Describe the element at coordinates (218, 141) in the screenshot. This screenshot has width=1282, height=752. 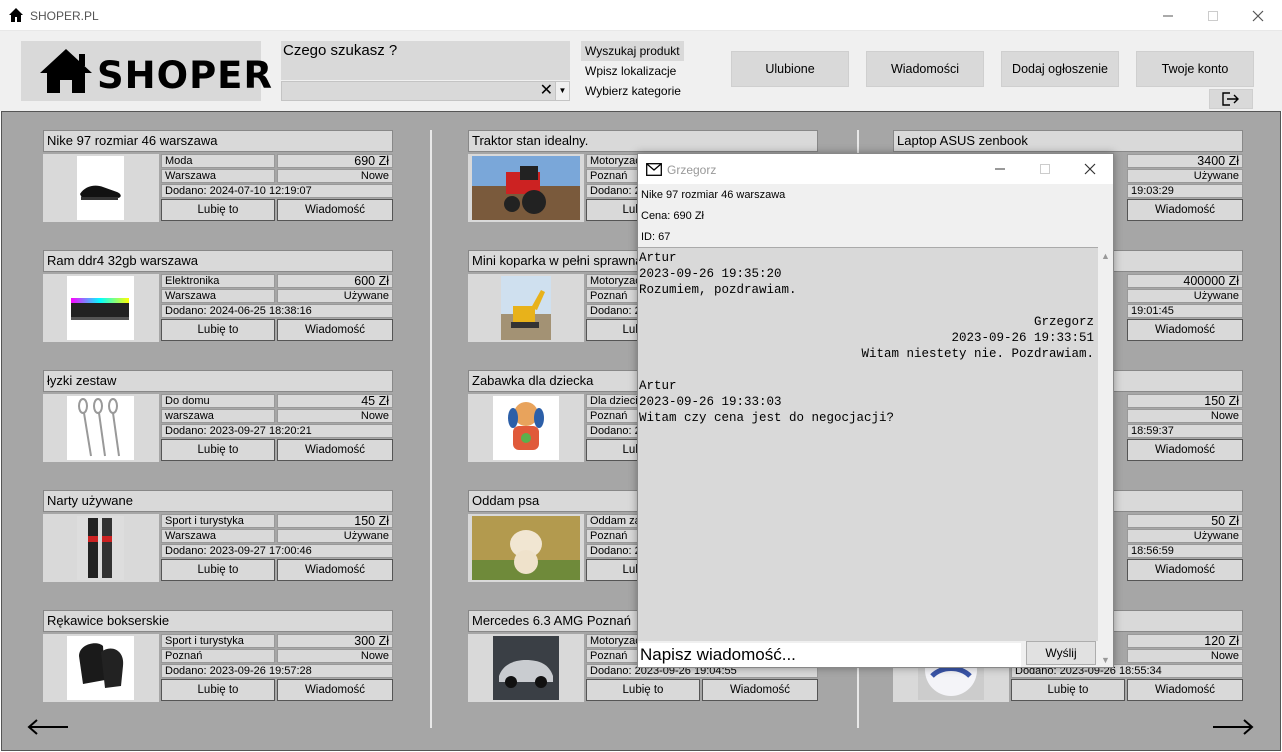
I see `listing-title: Nike 97 rozmiar 46 warszawa` at that location.